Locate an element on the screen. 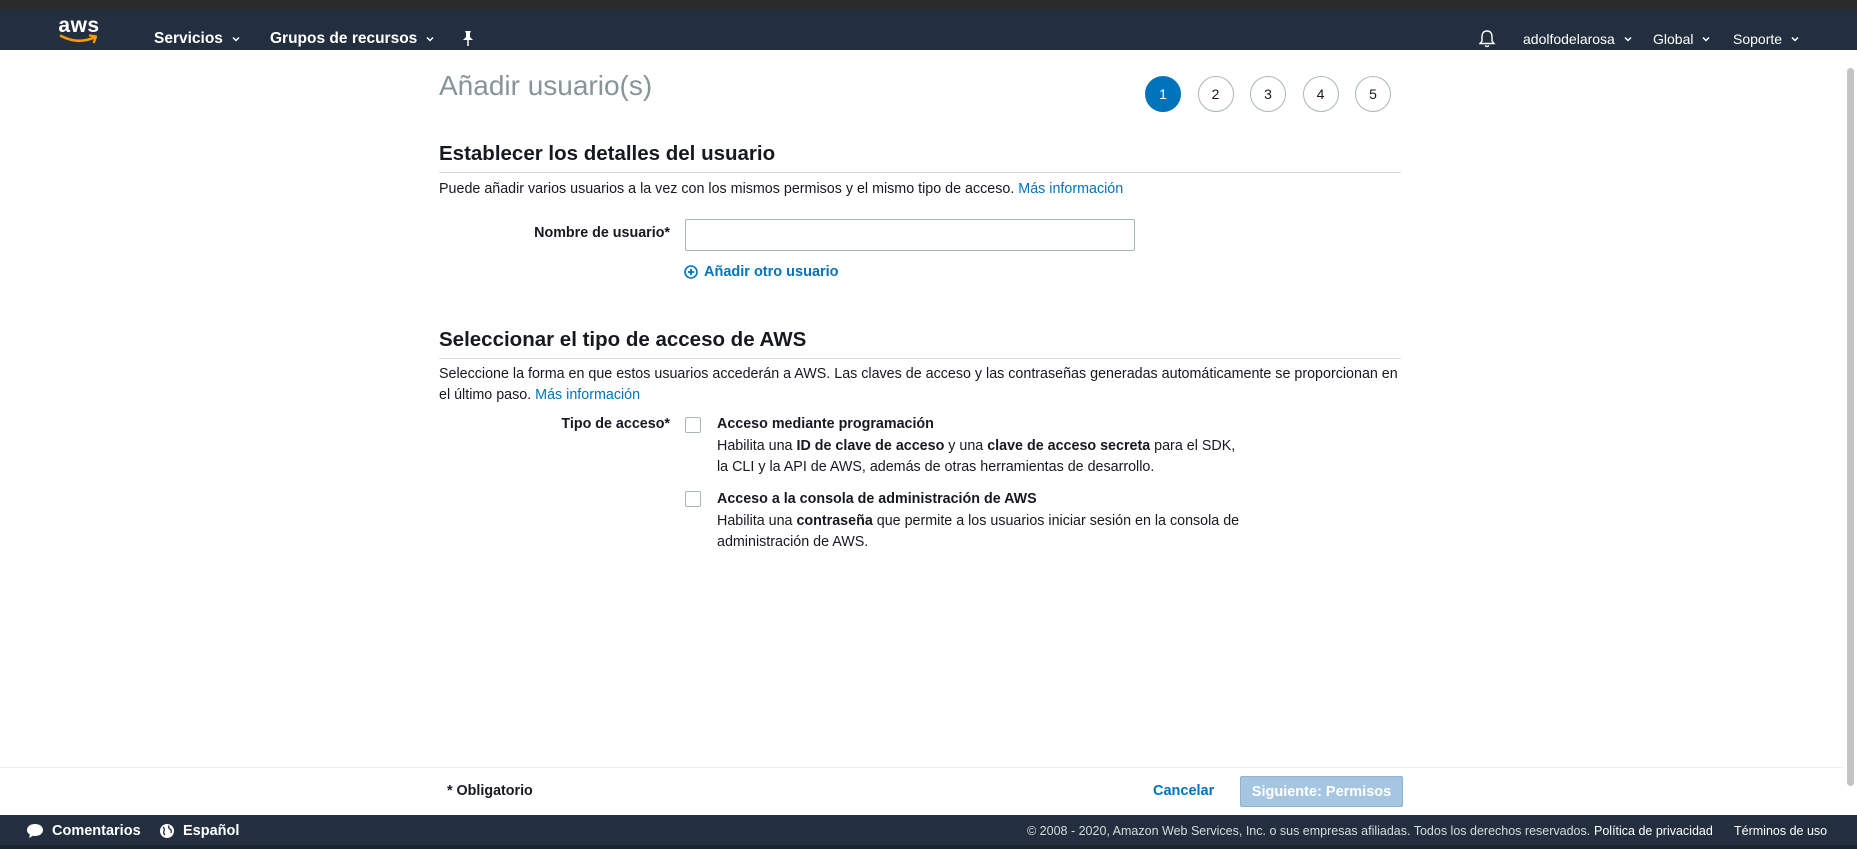 The image size is (1857, 849). wizard-step-1: 1 is located at coordinates (1163, 94).